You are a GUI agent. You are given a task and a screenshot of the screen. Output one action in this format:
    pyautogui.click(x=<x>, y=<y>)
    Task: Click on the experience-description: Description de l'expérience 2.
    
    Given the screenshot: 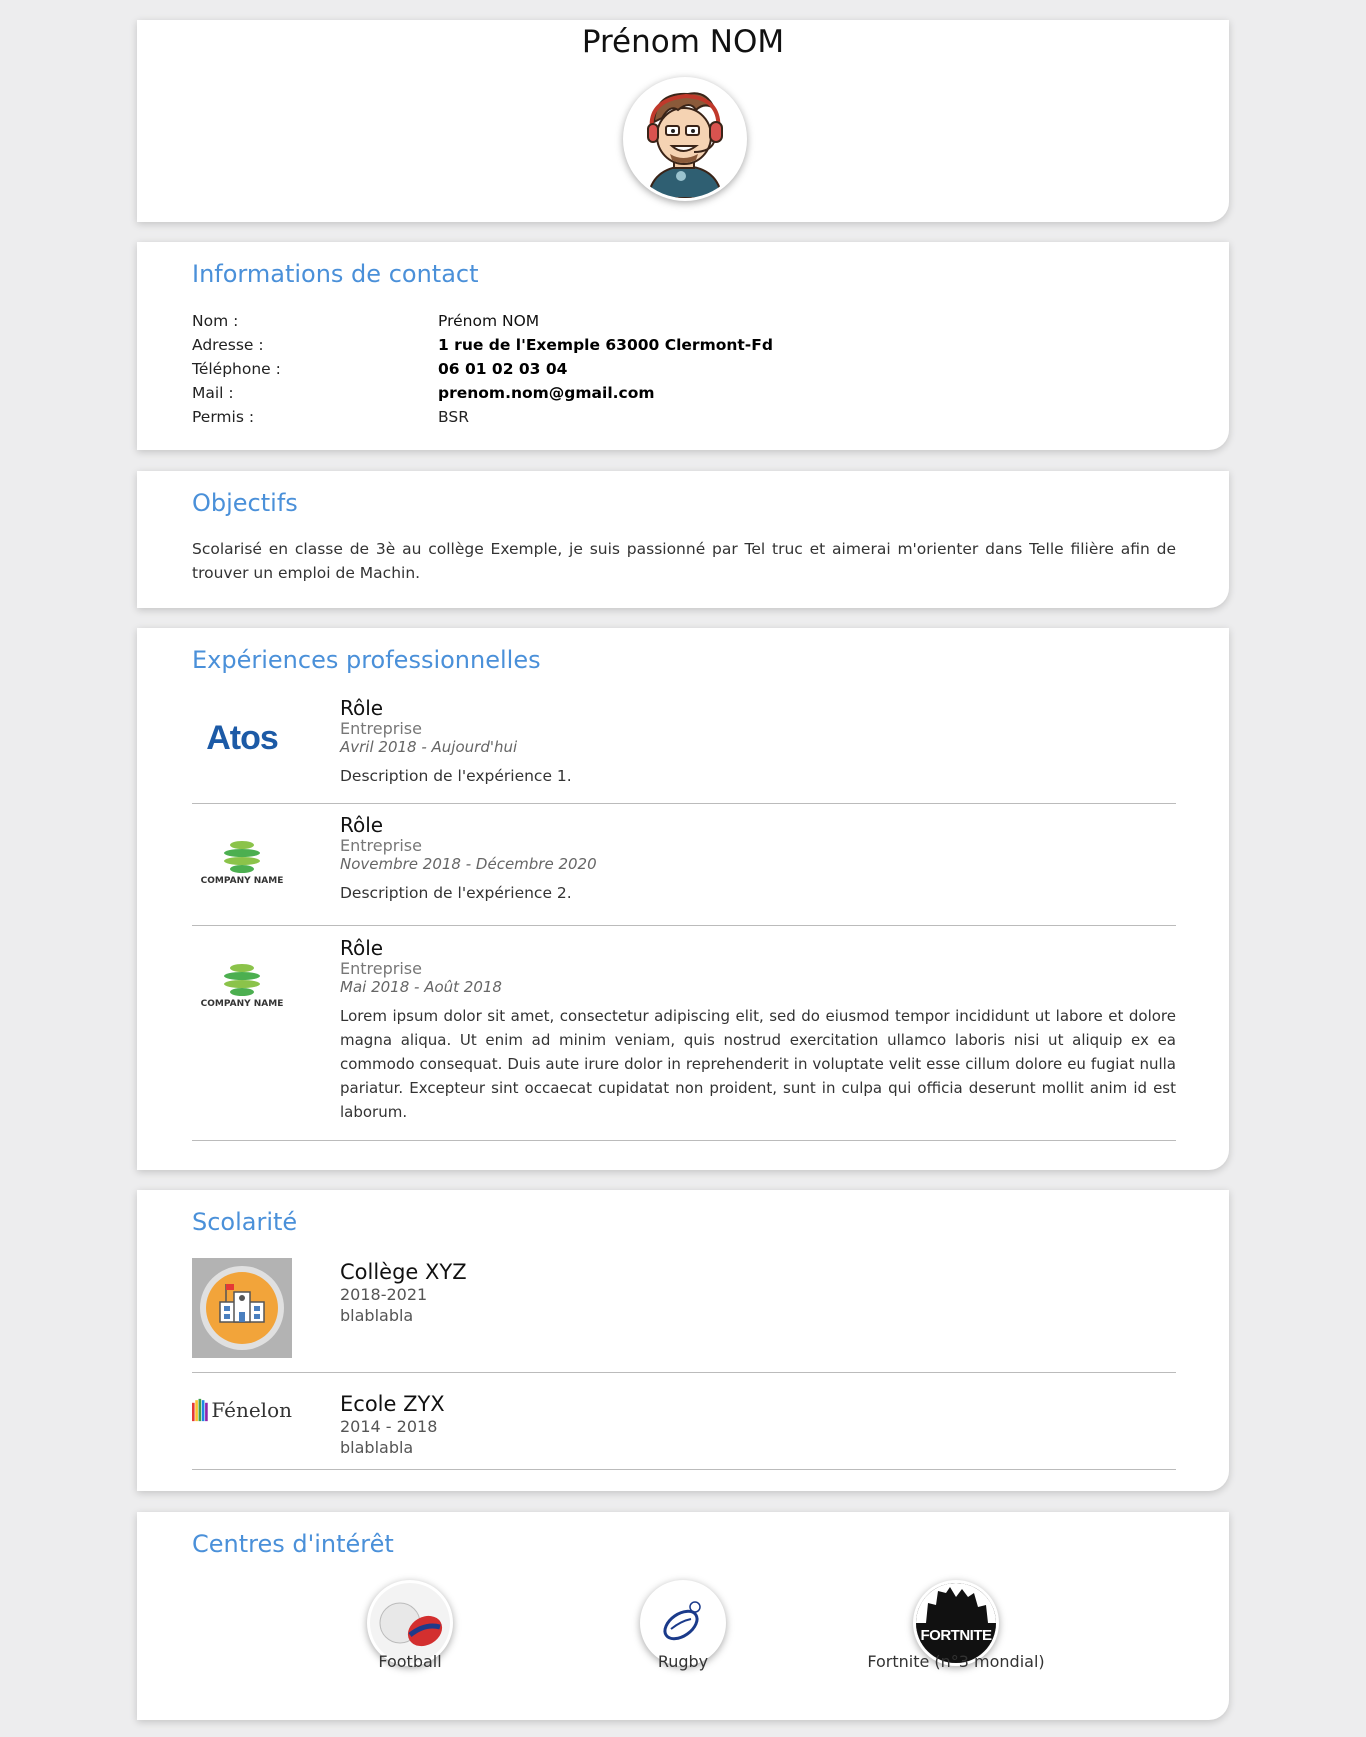 What is the action you would take?
    pyautogui.click(x=456, y=893)
    